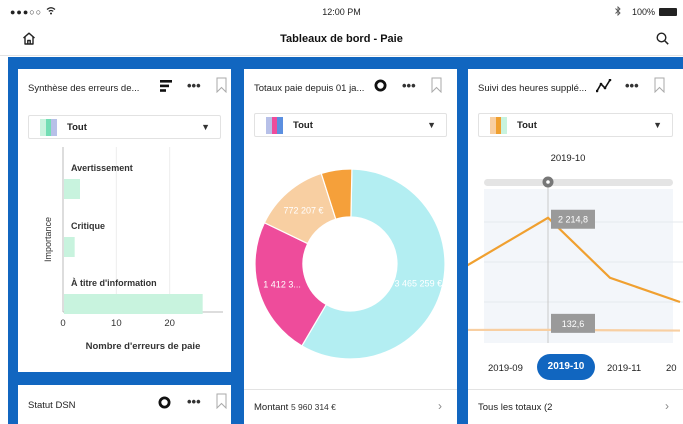 The width and height of the screenshot is (683, 424). I want to click on overtime-line-chart: 2 214,8 132,6, so click(575, 255).